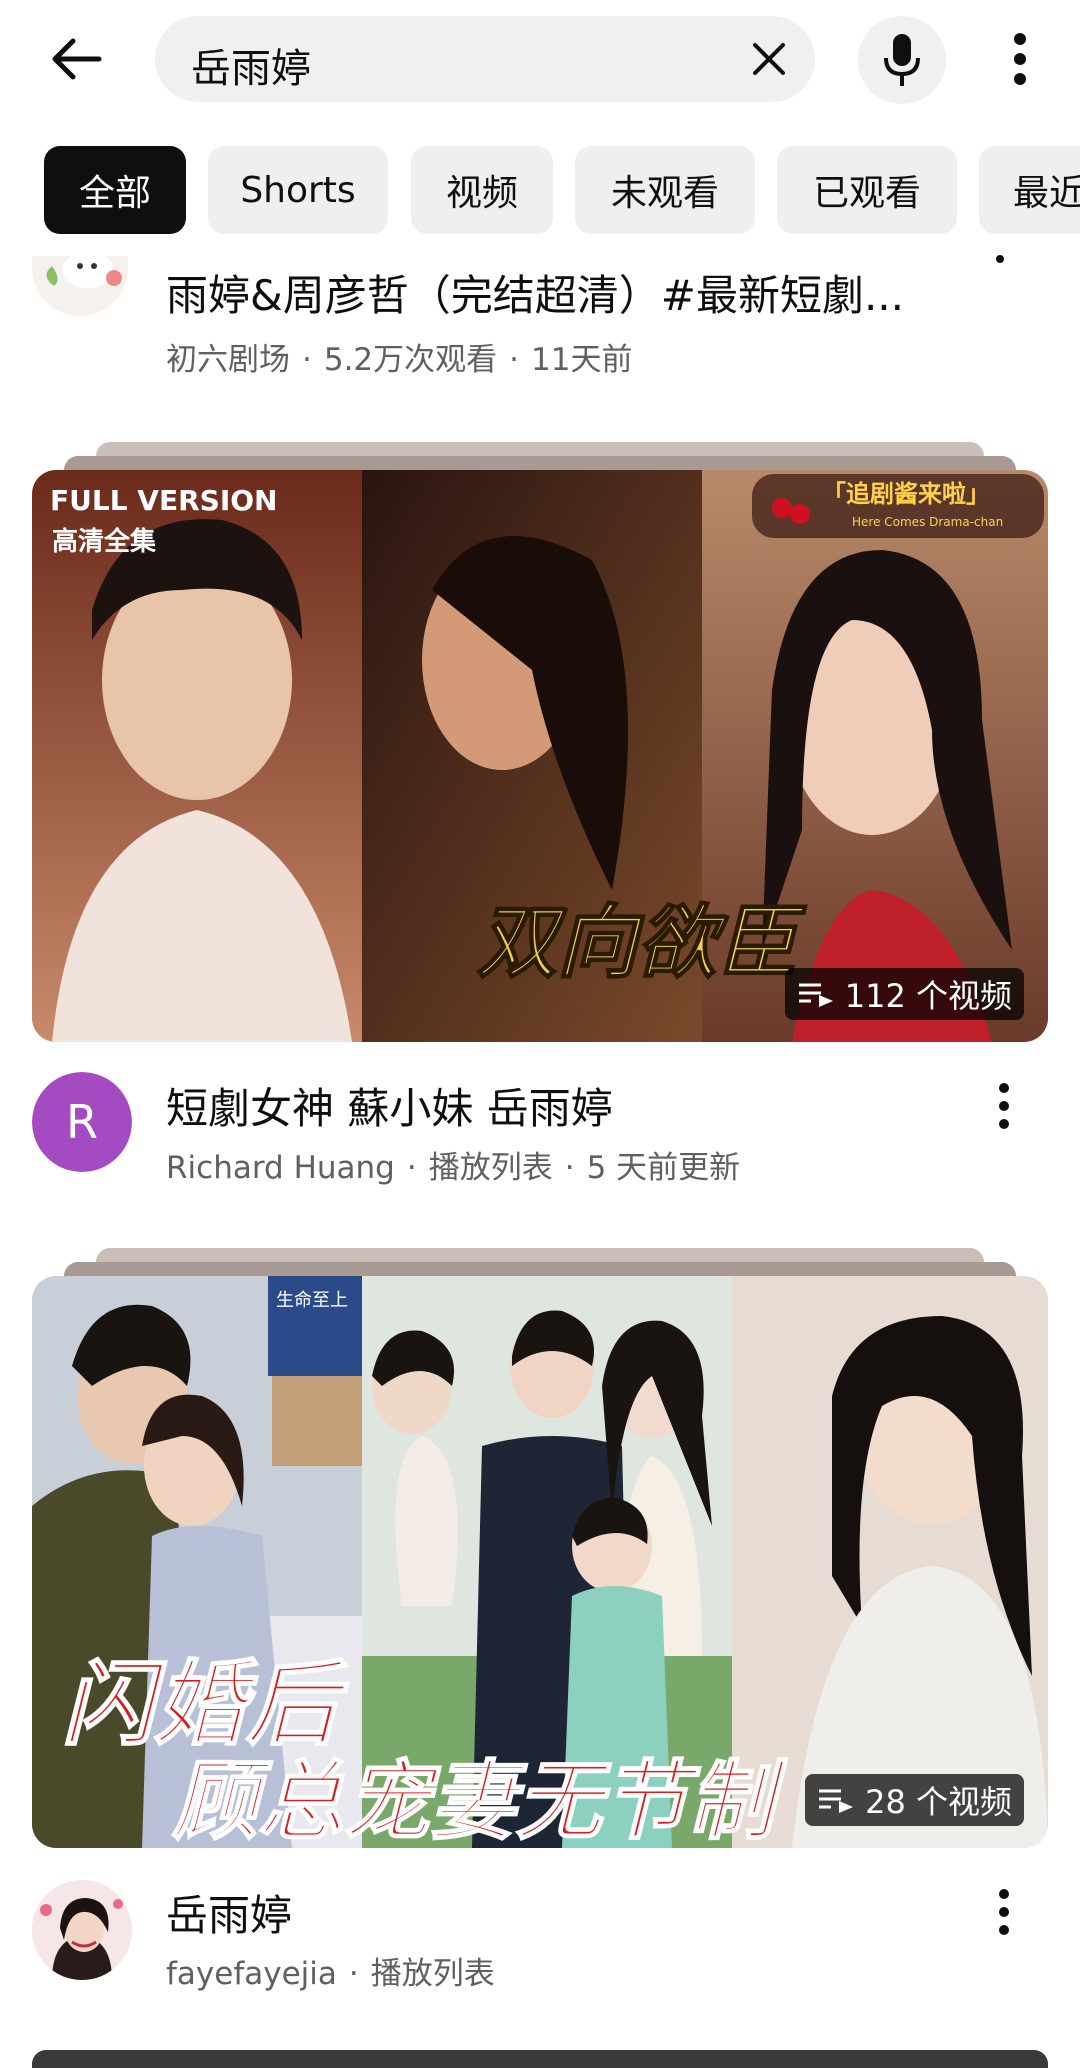 The image size is (1080, 2068). Describe the element at coordinates (540, 2059) in the screenshot. I see `next-thumbnail-edge` at that location.